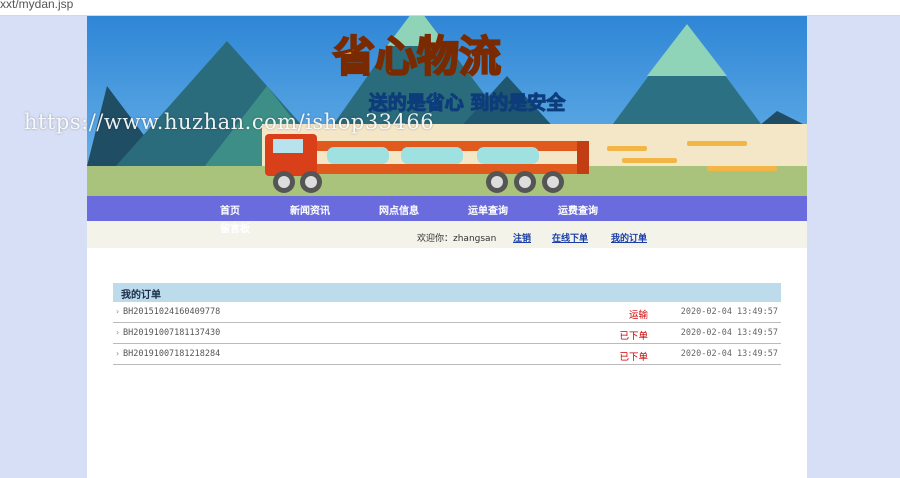 This screenshot has width=900, height=478. I want to click on order-number: BH20151024160409778, so click(171, 312).